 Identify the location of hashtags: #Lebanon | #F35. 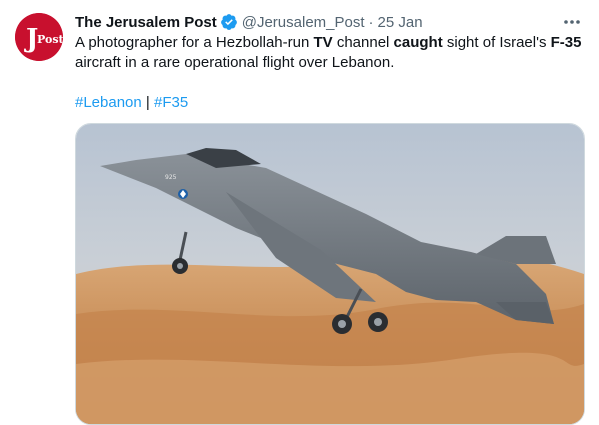
(131, 103).